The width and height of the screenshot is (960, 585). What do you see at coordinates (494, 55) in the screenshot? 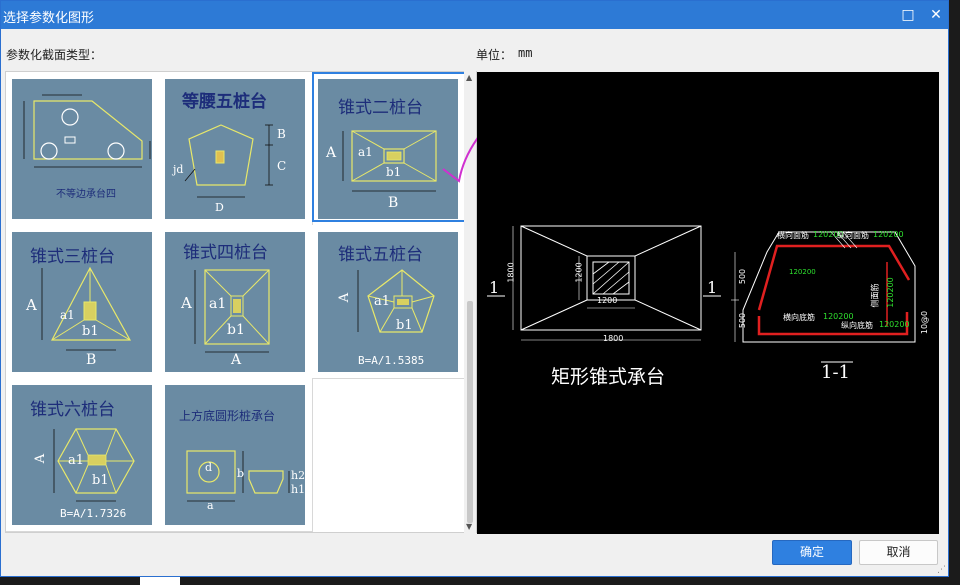
I see `unit-label: 单位：` at bounding box center [494, 55].